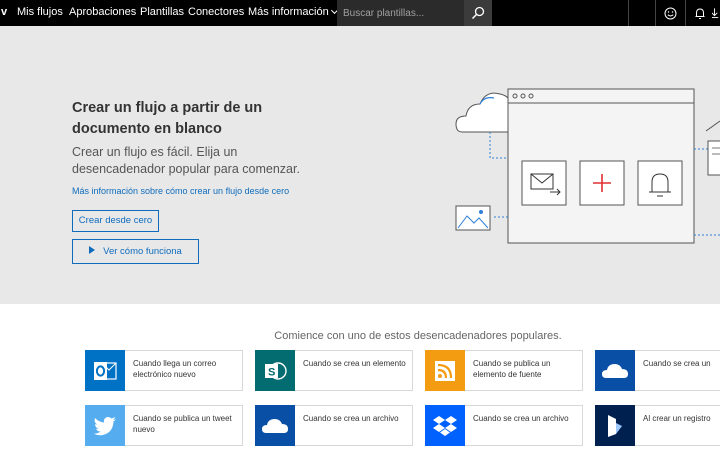 The height and width of the screenshot is (450, 720). I want to click on rss-icon, so click(445, 370).